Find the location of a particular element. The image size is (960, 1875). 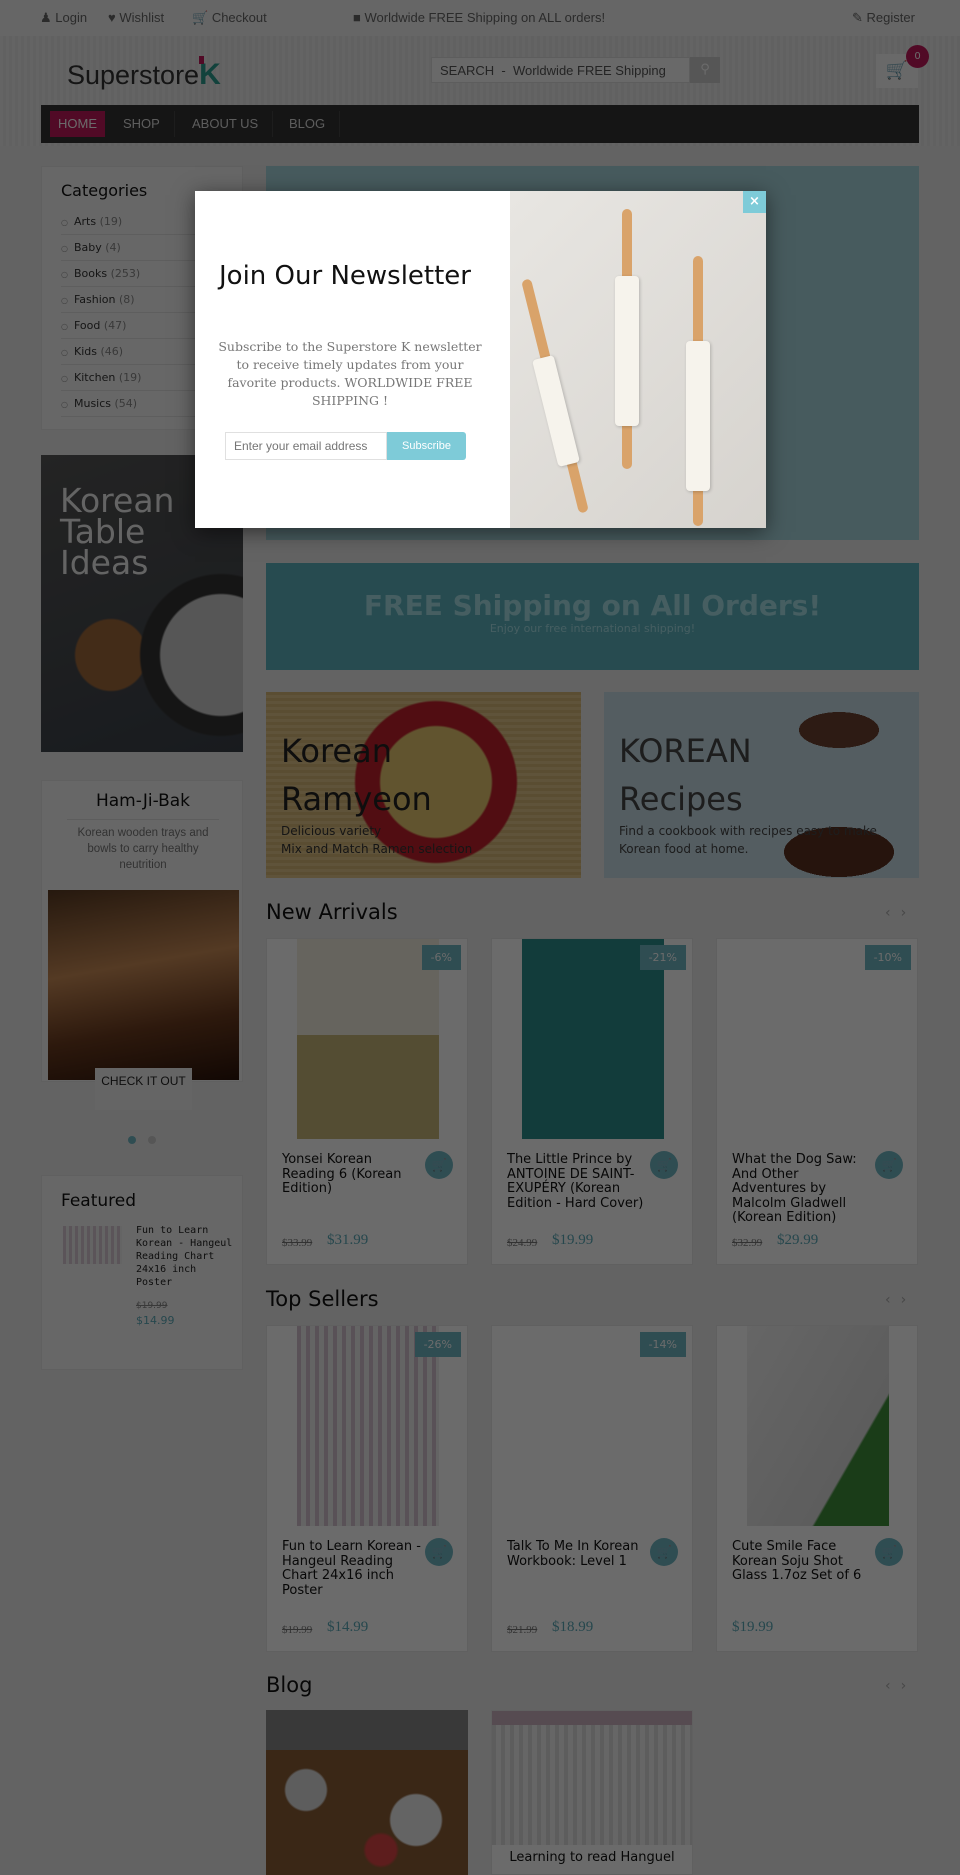

featured-old-price: $19.99 is located at coordinates (152, 1306).